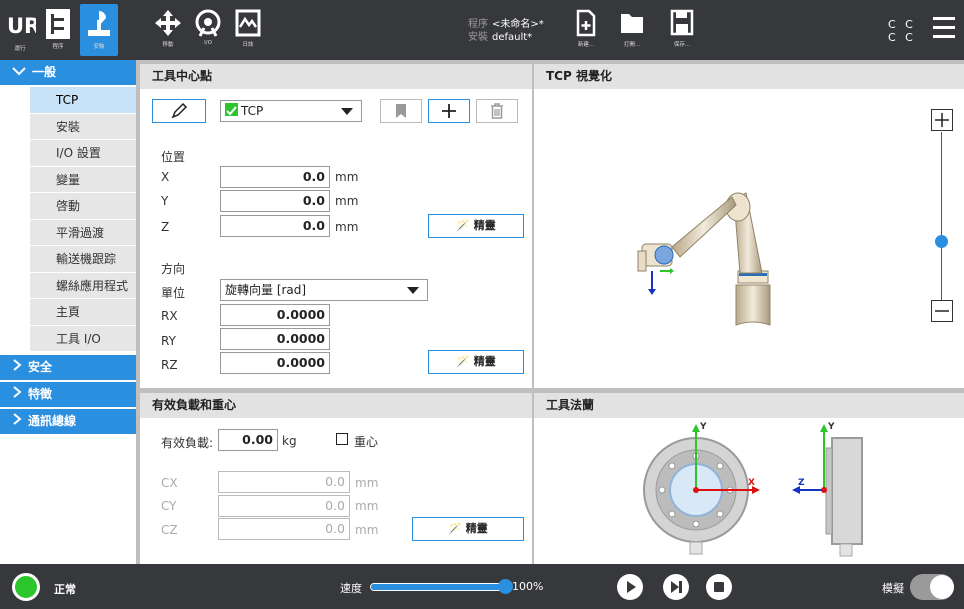 The width and height of the screenshot is (964, 609). What do you see at coordinates (505, 586) in the screenshot?
I see `speed-slider-handle` at bounding box center [505, 586].